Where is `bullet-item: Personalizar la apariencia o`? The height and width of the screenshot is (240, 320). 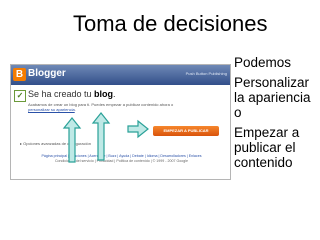
bullet-item: Personalizar la apariencia o is located at coordinates (272, 97).